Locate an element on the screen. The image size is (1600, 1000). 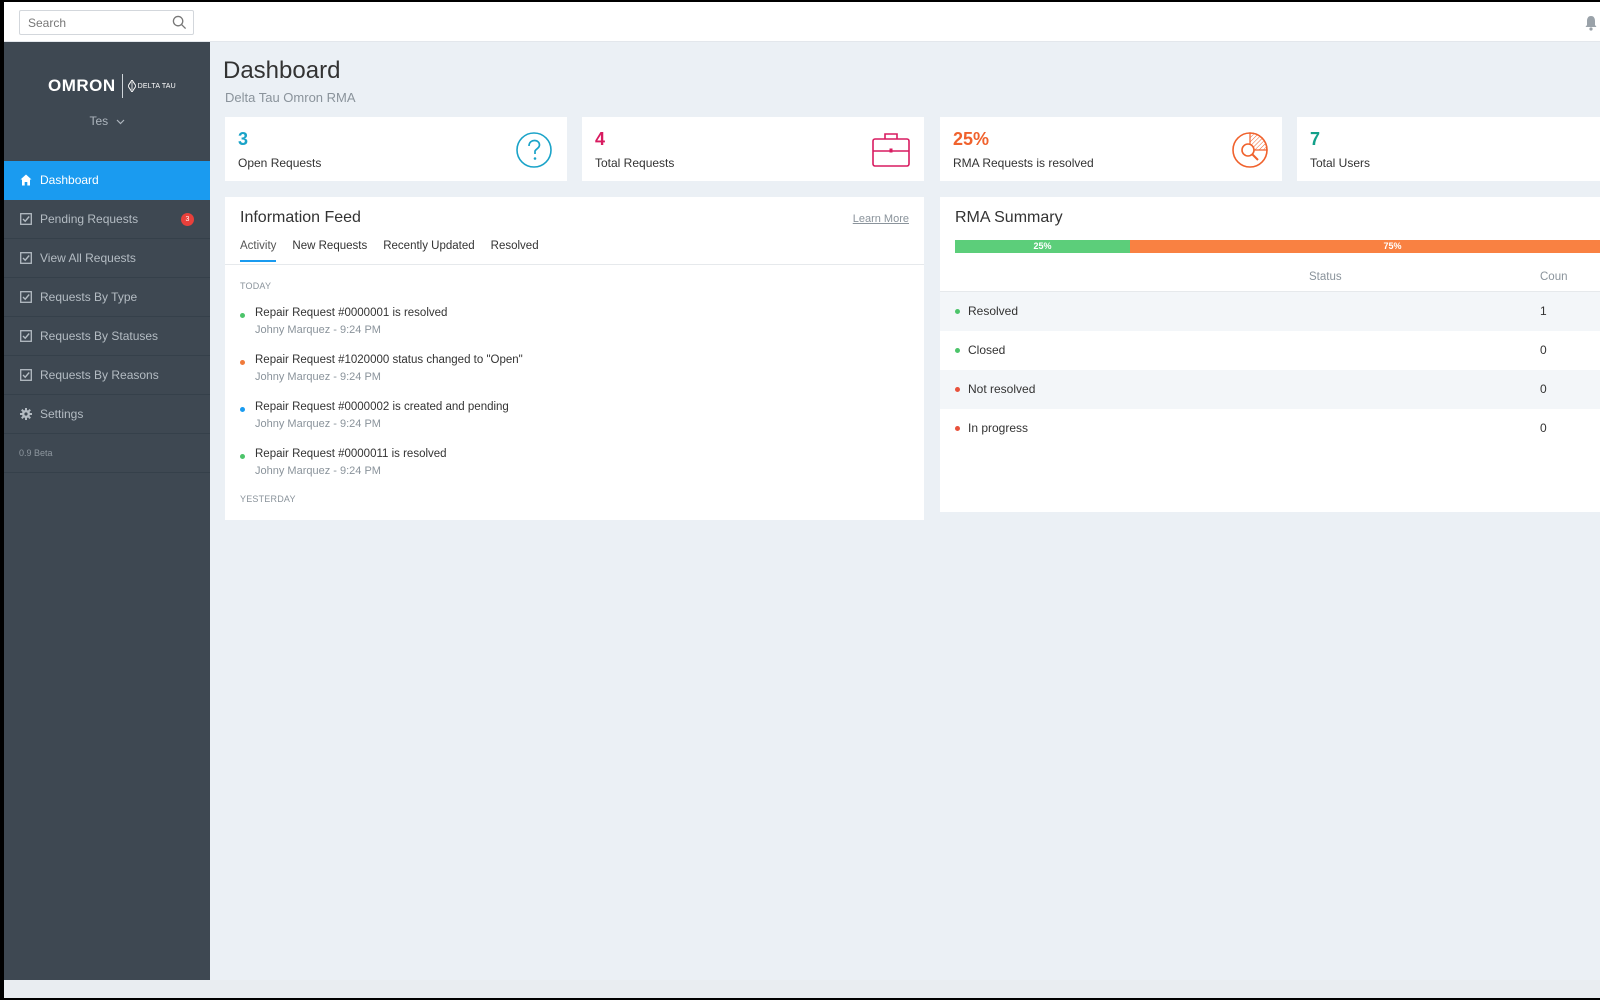
delta-tau-mark: DELTA TAU is located at coordinates (151, 86).